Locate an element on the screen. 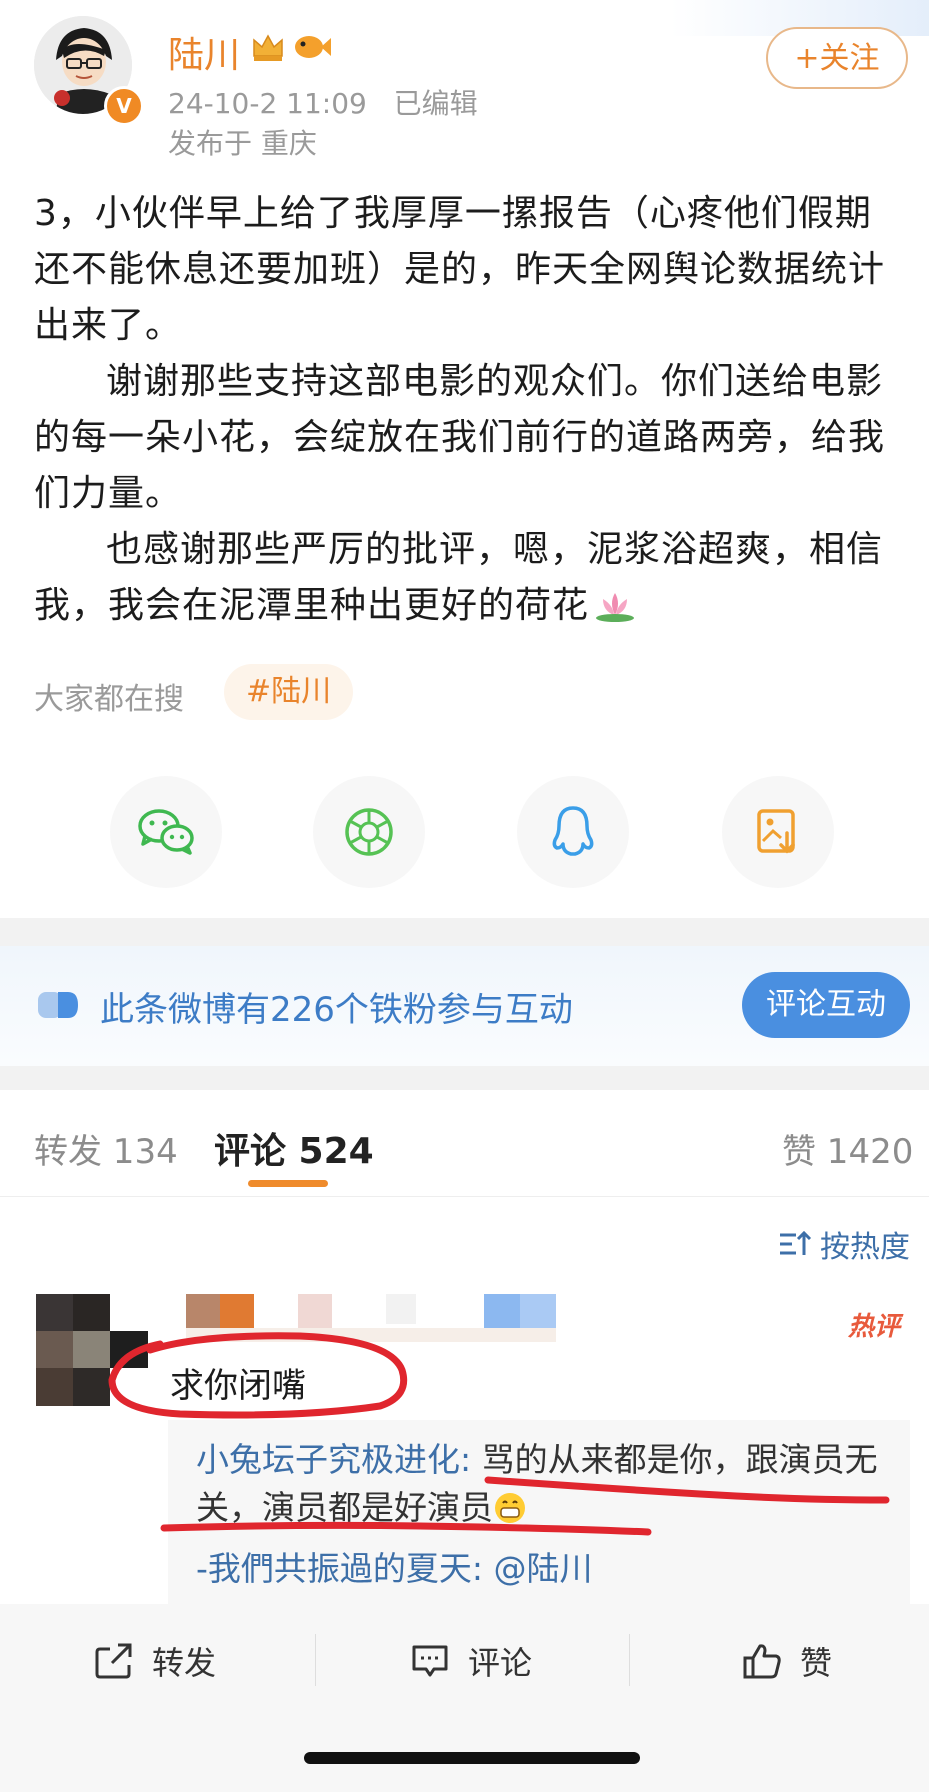 This screenshot has height=1792, width=929. home-indicator is located at coordinates (472, 1758).